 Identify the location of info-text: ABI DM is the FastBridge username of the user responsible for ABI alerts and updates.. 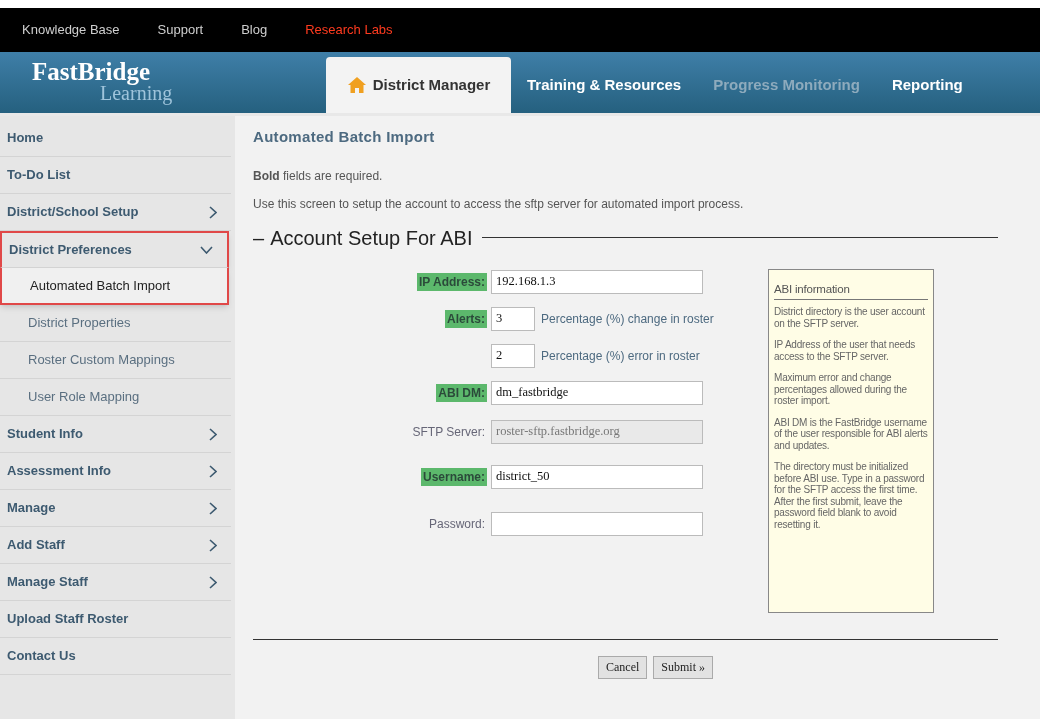
(851, 433).